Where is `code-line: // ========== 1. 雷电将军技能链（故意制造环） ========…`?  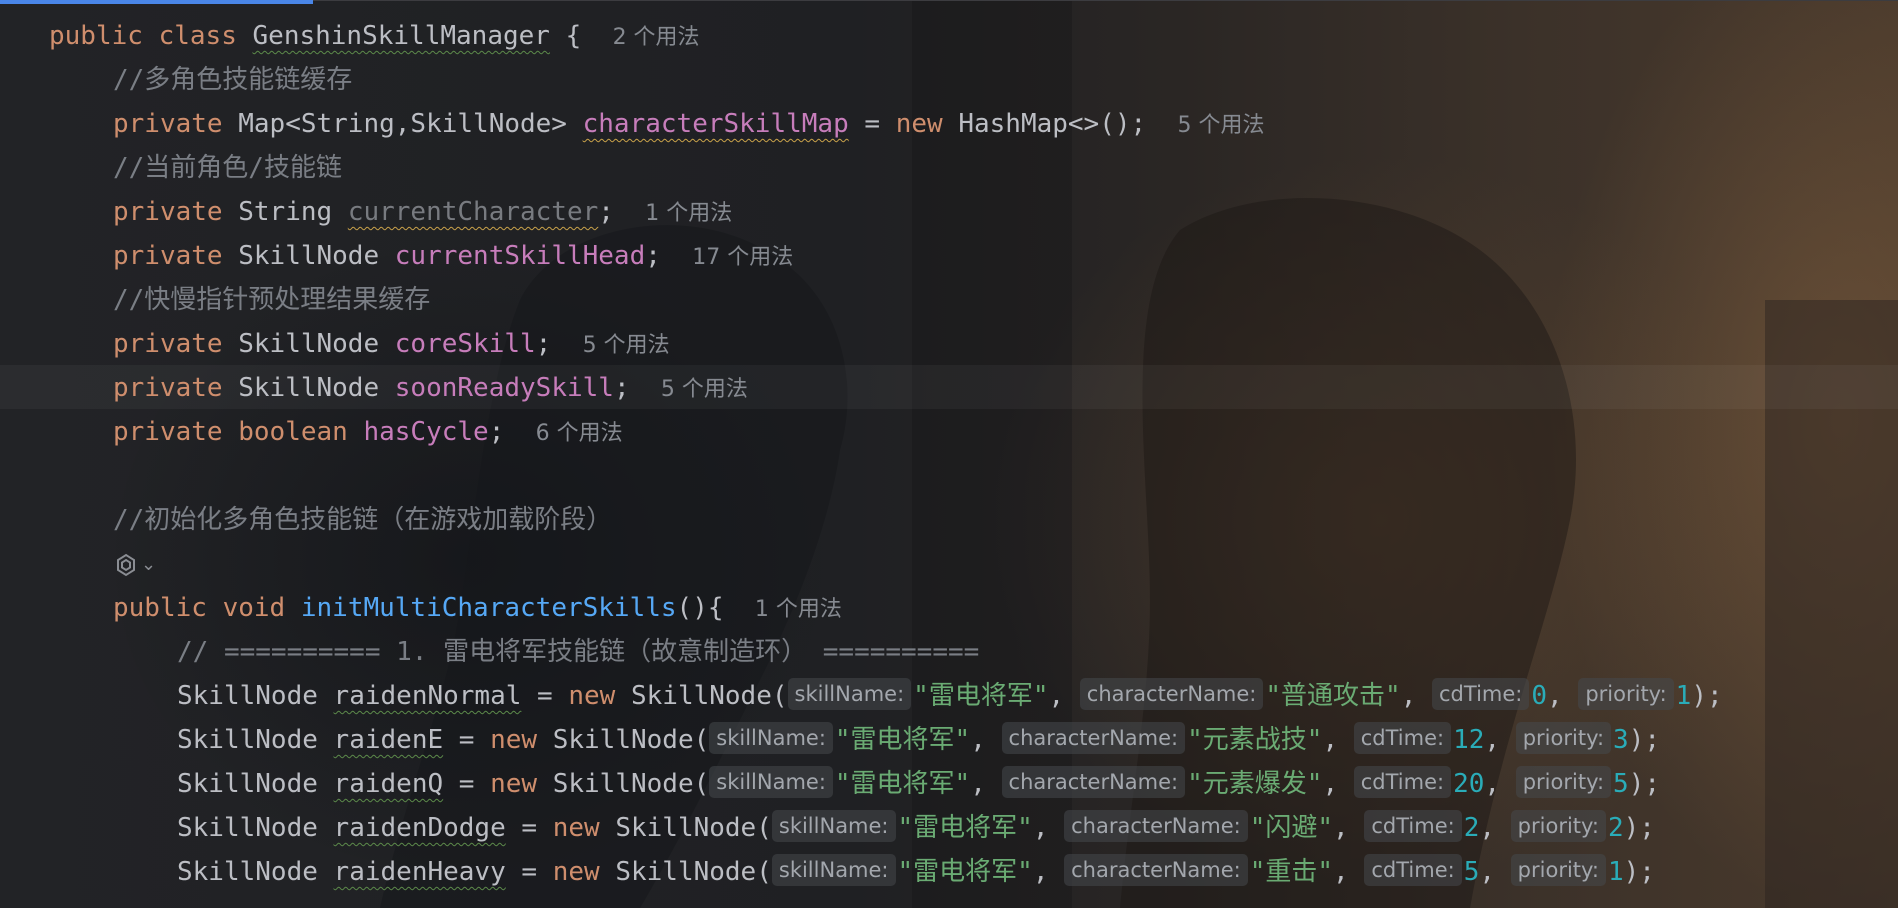 code-line: // ========== 1. 雷电将军技能链（故意制造环） ========… is located at coordinates (861, 652).